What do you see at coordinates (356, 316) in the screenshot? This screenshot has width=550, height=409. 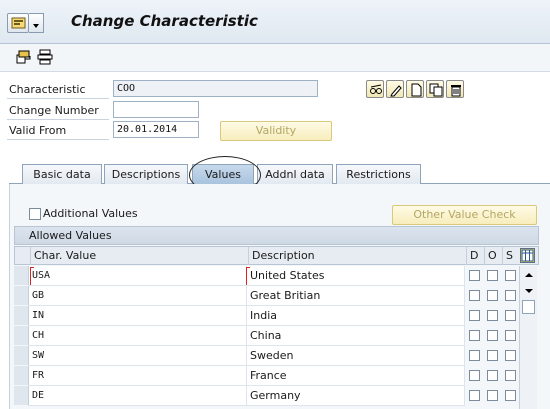 I see `description-cell: India` at bounding box center [356, 316].